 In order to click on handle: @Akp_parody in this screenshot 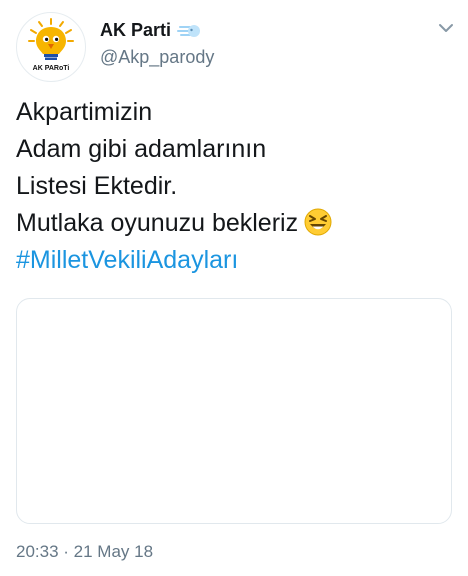, I will do `click(157, 57)`.